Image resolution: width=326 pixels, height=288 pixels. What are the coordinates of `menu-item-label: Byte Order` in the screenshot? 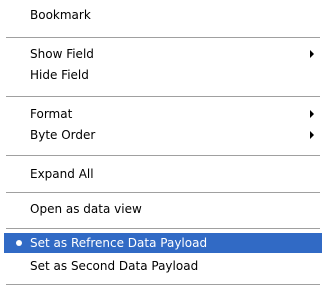 It's located at (63, 135).